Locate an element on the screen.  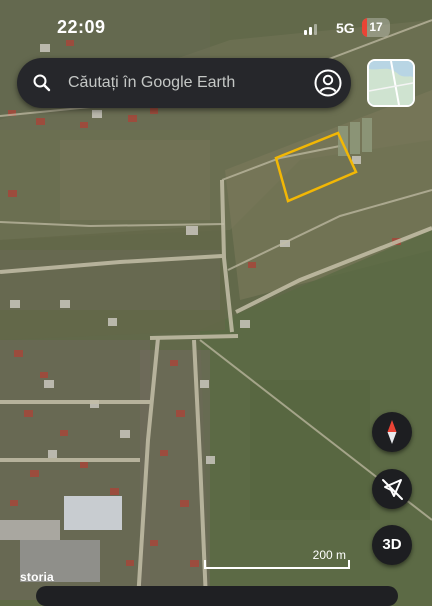
account-icon is located at coordinates (328, 83).